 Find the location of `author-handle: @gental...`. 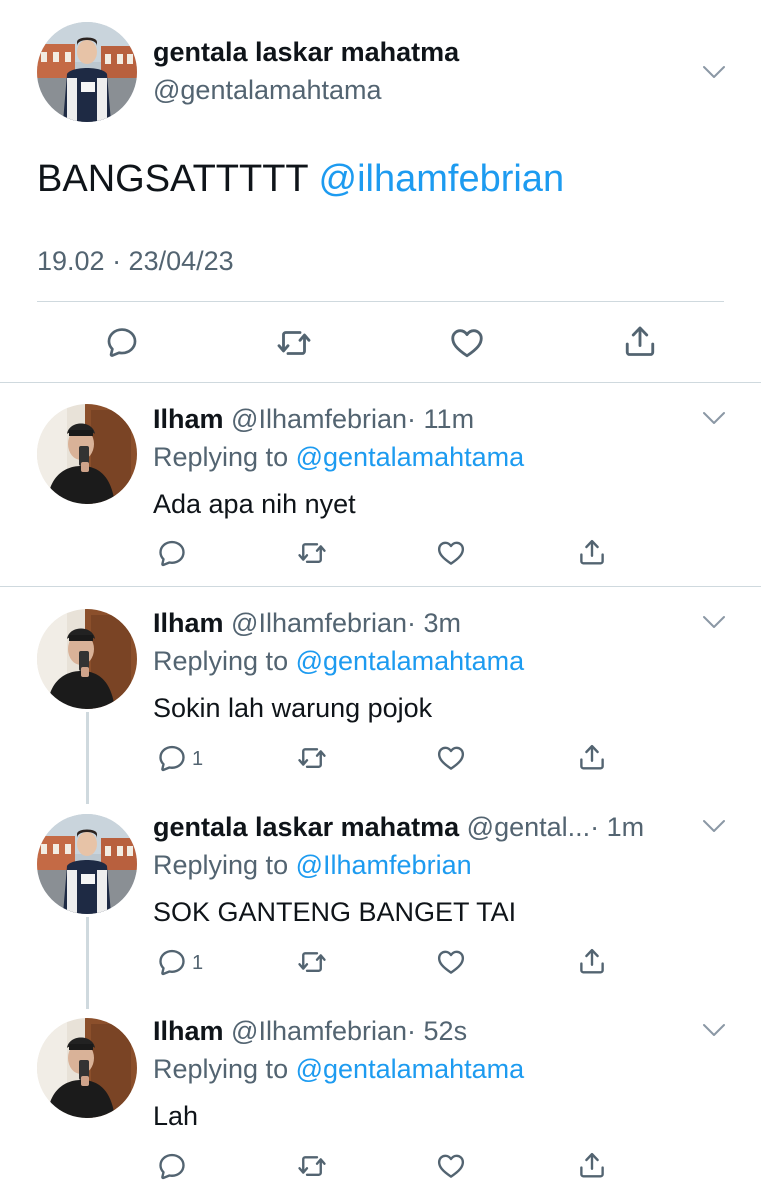

author-handle: @gental... is located at coordinates (528, 827).